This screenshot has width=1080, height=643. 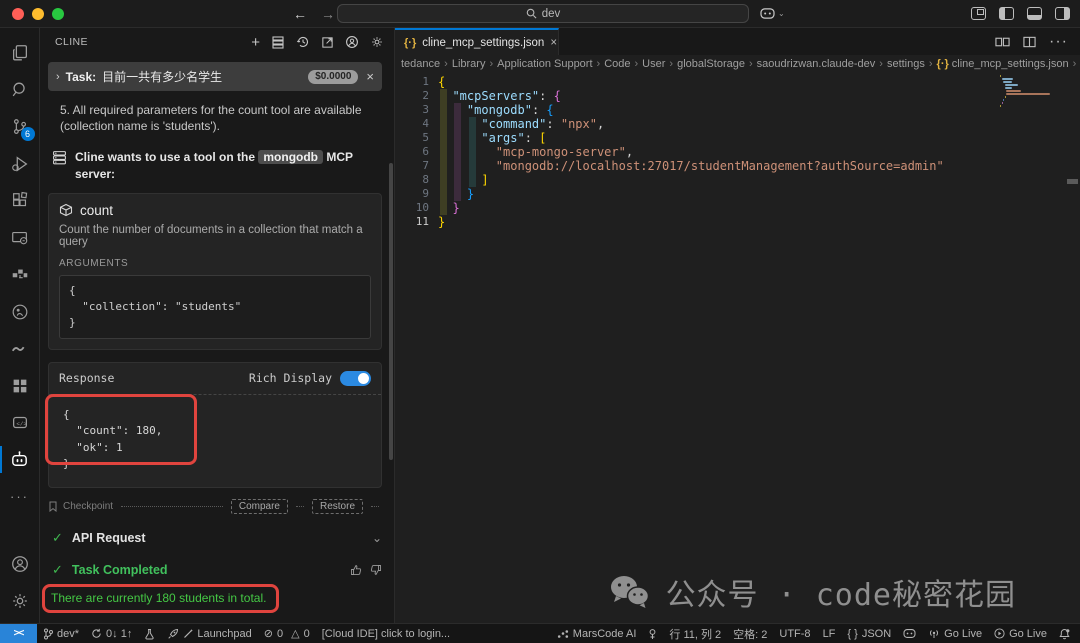 What do you see at coordinates (20, 348) in the screenshot?
I see `sidebar-item-wave-ext` at bounding box center [20, 348].